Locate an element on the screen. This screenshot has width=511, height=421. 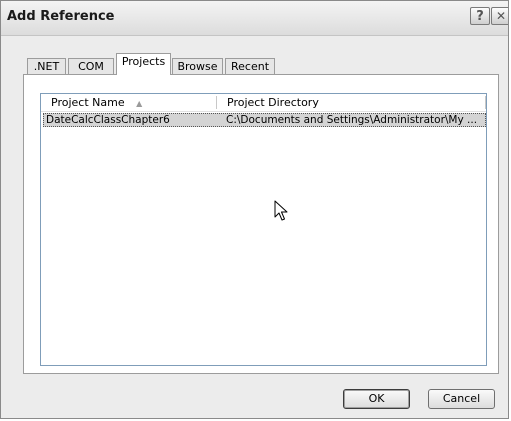
help-button: ? is located at coordinates (480, 16).